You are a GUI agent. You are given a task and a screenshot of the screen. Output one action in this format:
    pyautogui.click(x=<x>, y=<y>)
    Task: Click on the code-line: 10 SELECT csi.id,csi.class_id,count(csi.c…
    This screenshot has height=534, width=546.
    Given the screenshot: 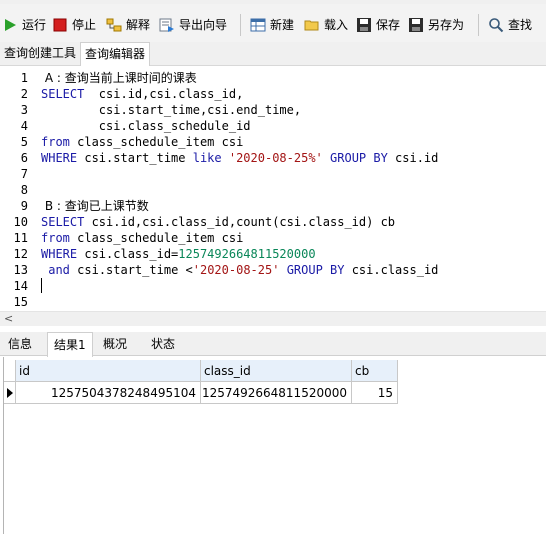 What is the action you would take?
    pyautogui.click(x=273, y=222)
    